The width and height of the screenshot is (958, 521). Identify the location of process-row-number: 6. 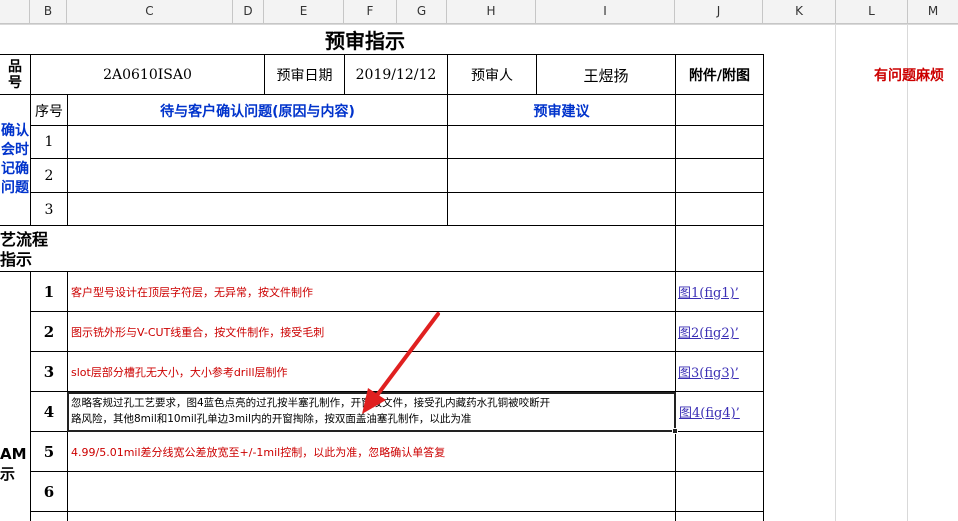
(49, 491).